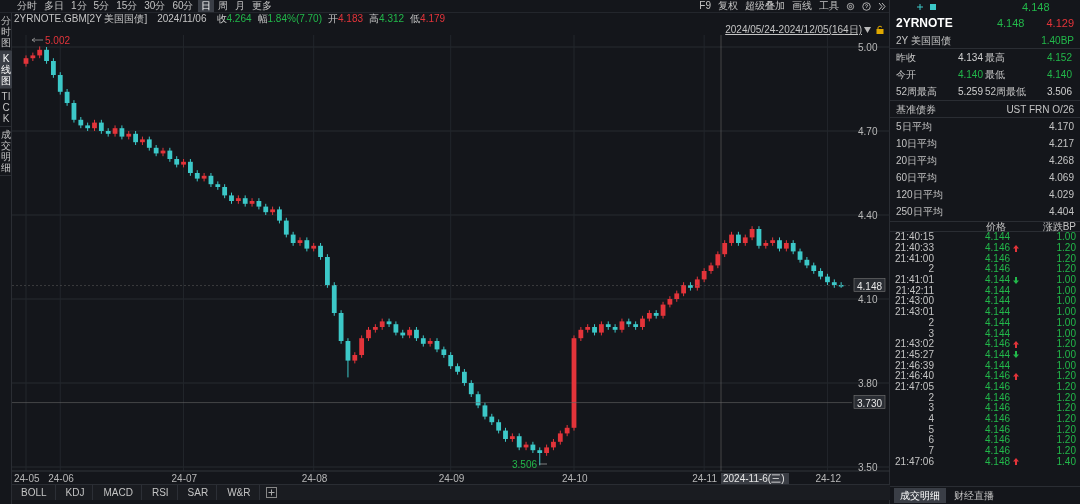  What do you see at coordinates (868, 47) in the screenshot?
I see `price-axis-label: 5.00` at bounding box center [868, 47].